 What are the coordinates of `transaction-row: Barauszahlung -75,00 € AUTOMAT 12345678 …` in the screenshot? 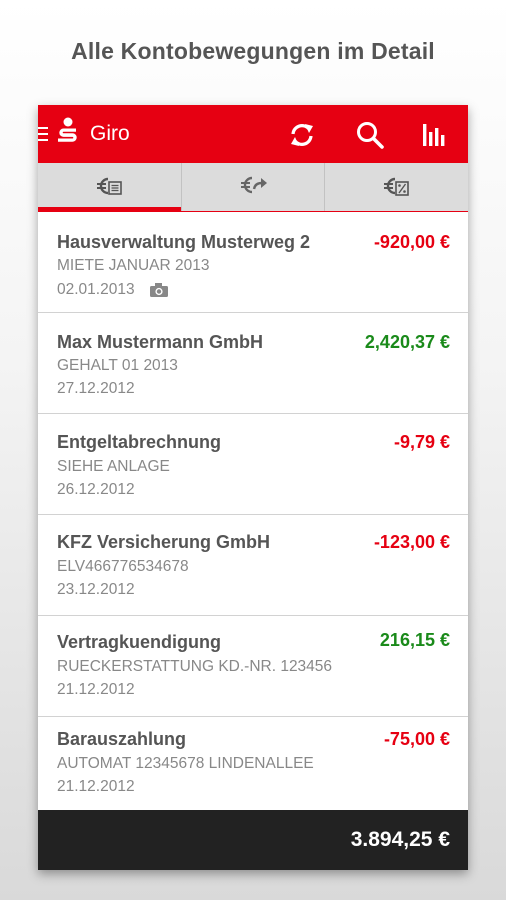 It's located at (253, 763).